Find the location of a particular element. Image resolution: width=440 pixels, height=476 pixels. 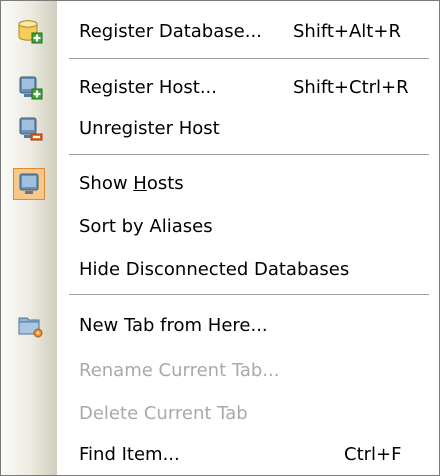

menu-item-find-item: Find Item... Ctrl+F is located at coordinates (220, 454).